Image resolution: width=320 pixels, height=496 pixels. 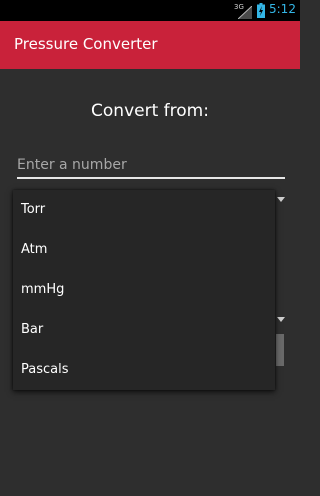 I want to click on convert-from-heading: Convert from:, so click(x=150, y=111).